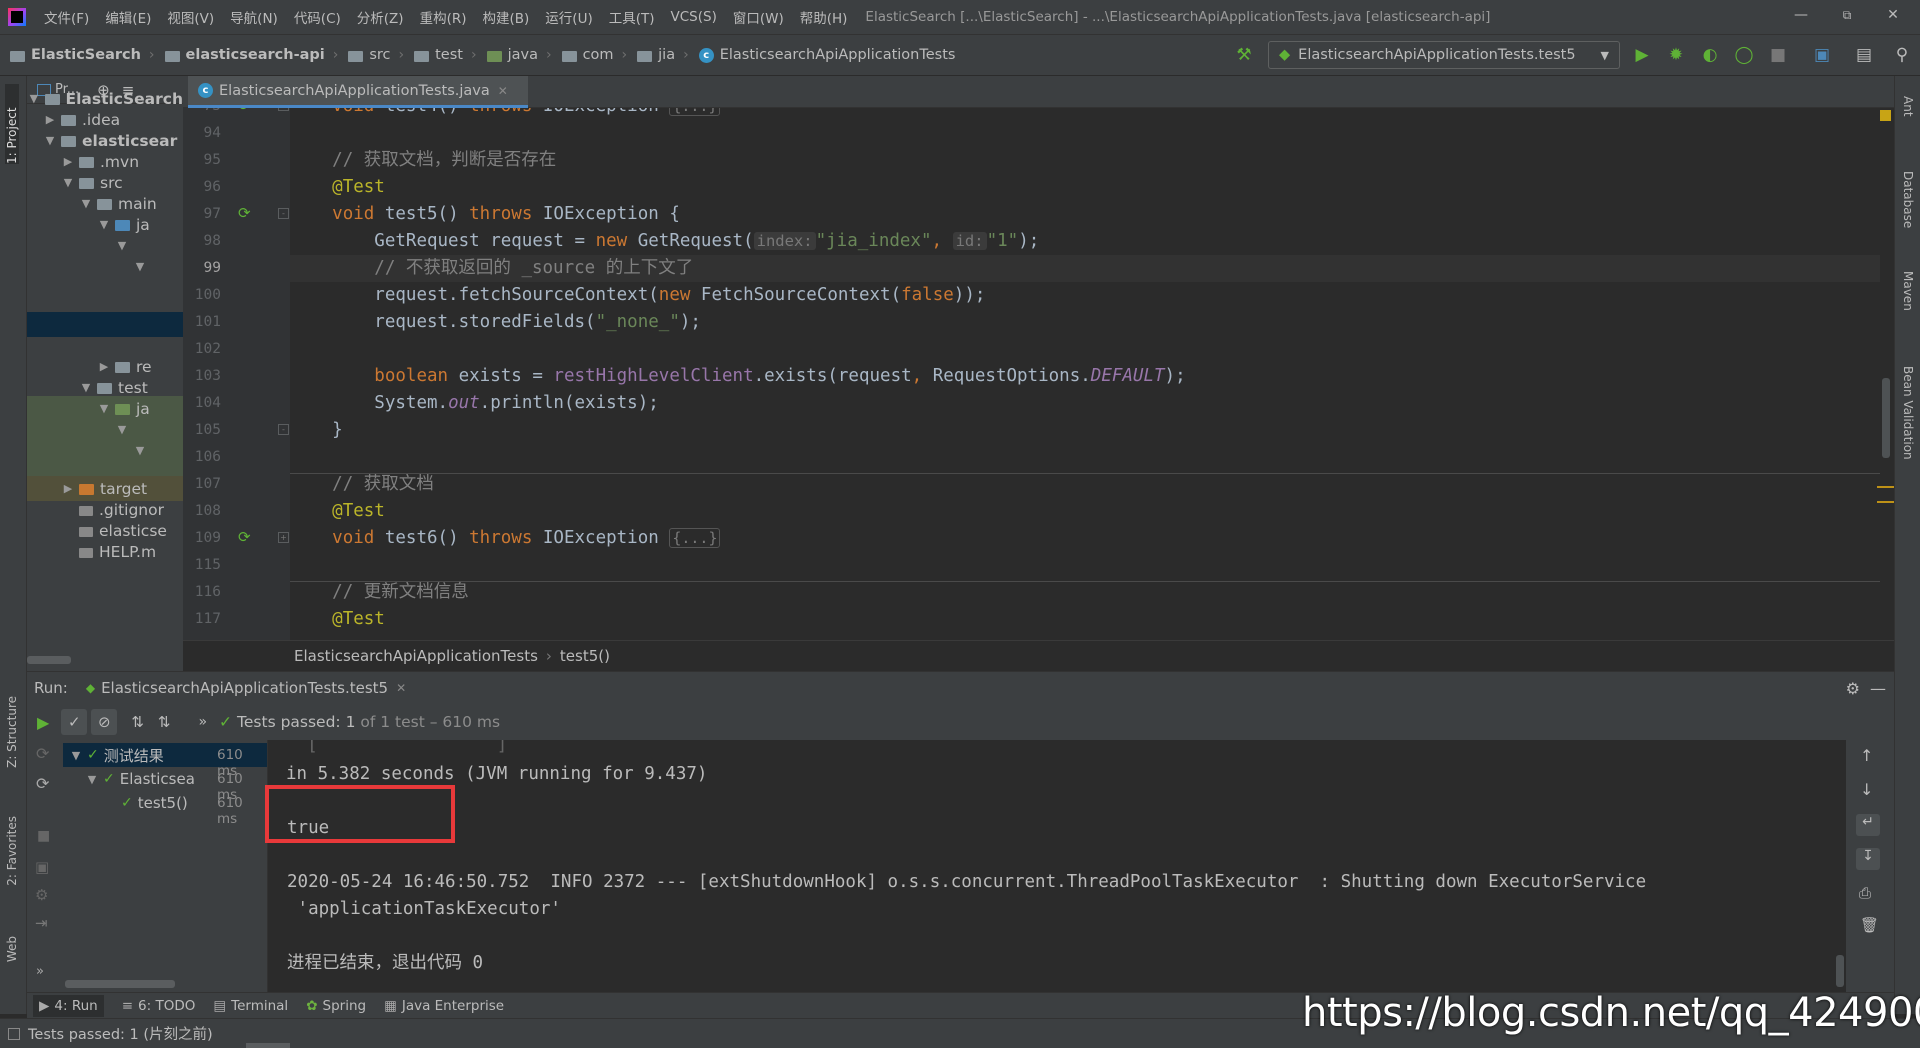 This screenshot has width=1920, height=1048. I want to click on scroll-to-end-icon: ↧, so click(1868, 859).